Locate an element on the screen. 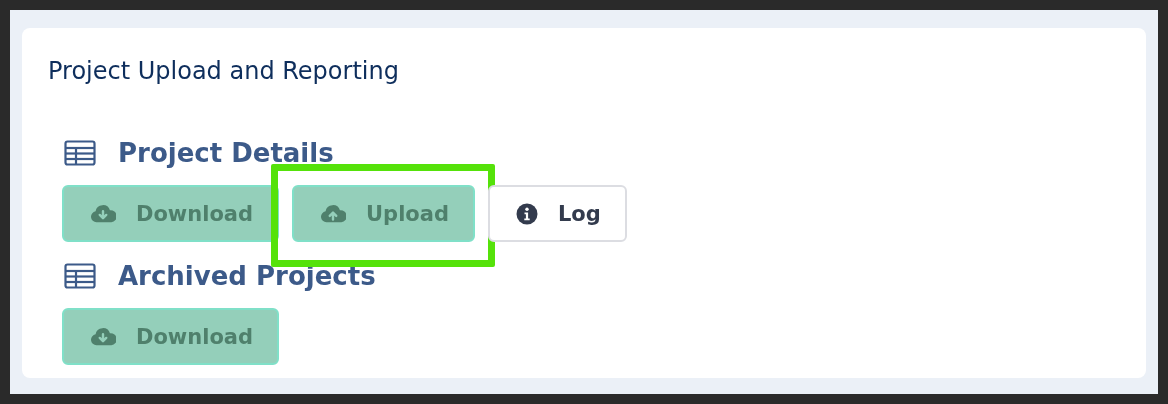  card-title: Project Upload and Reporting is located at coordinates (224, 71).